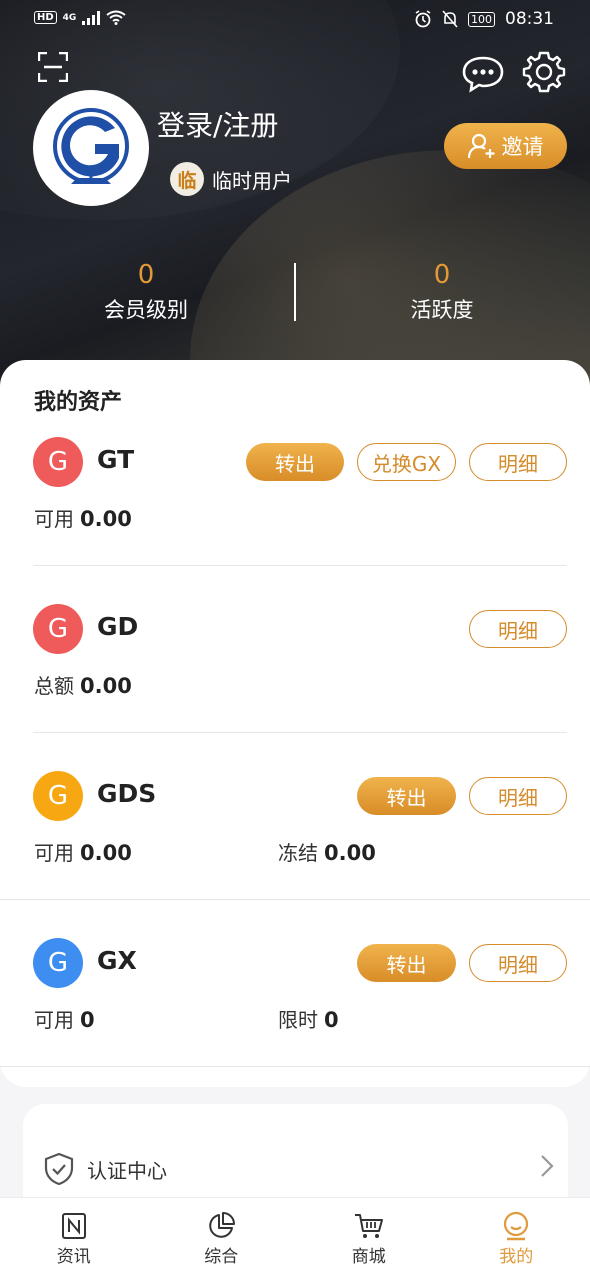 This screenshot has width=590, height=1278. I want to click on asset-name: GT, so click(116, 459).